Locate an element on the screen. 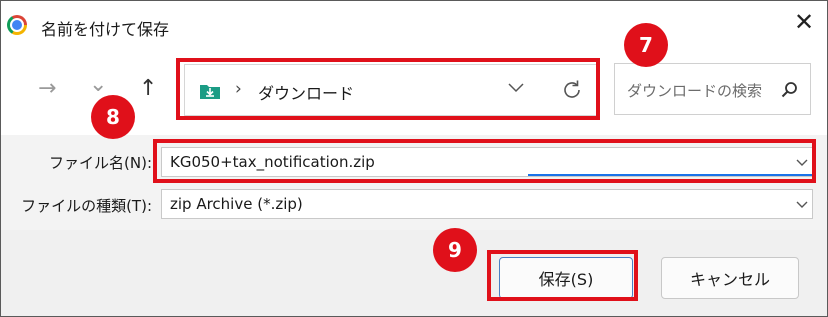 This screenshot has width=828, height=317. breadcrumb-current-folder: ダウンロード is located at coordinates (306, 92).